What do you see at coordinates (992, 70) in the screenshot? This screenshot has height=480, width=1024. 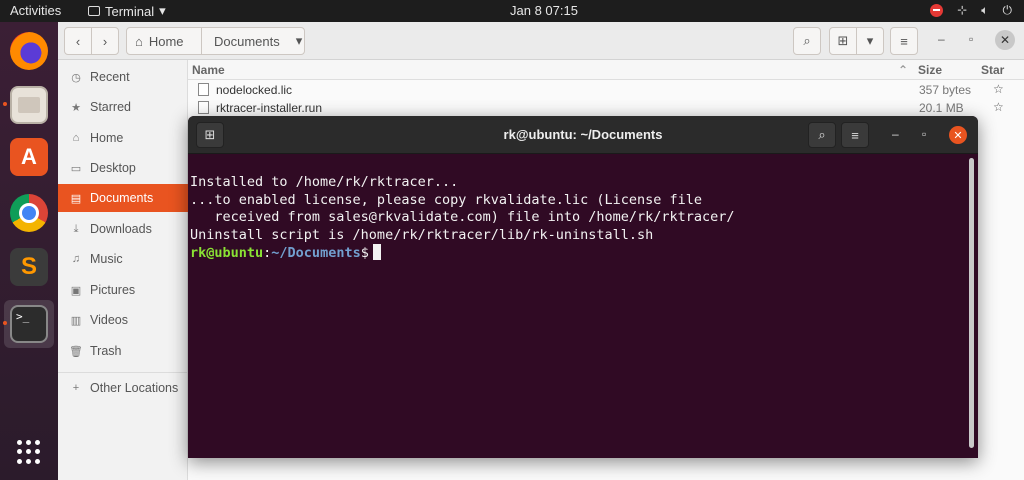 I see `column-header-star: Star` at bounding box center [992, 70].